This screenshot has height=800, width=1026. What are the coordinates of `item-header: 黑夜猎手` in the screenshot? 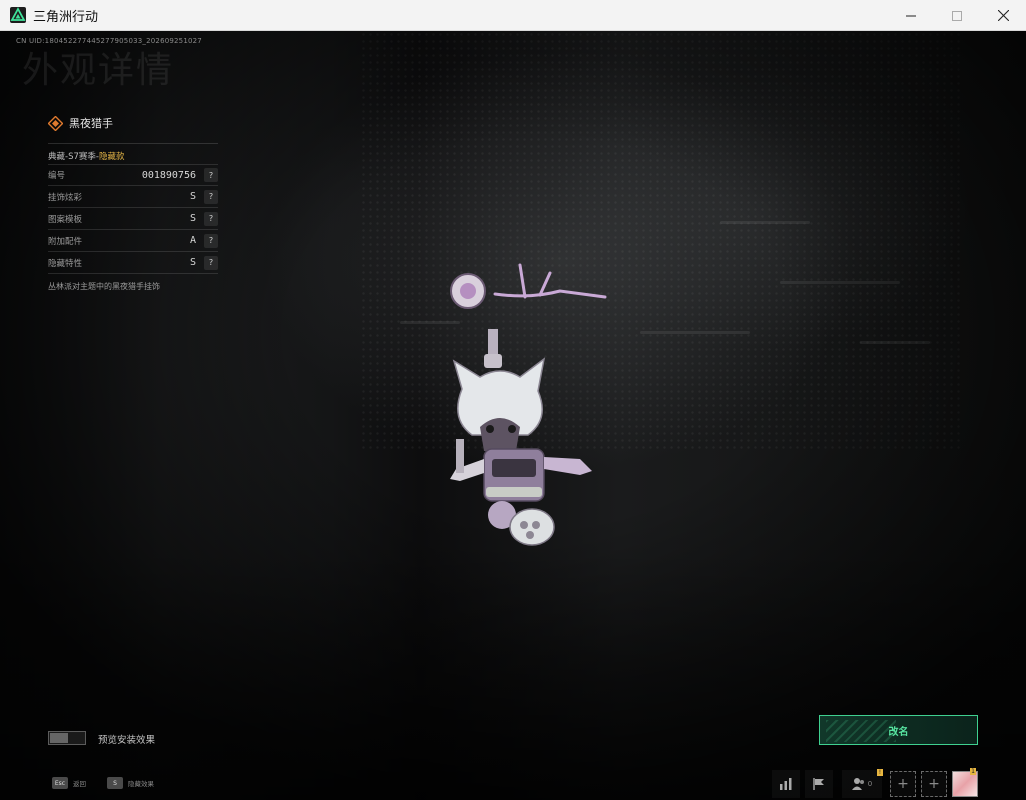 It's located at (133, 123).